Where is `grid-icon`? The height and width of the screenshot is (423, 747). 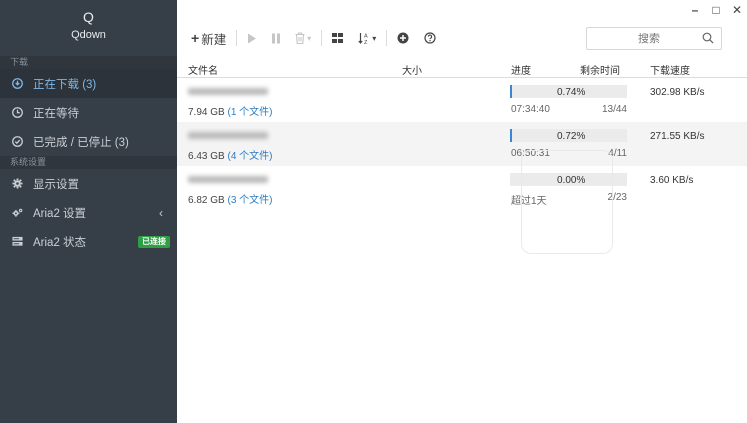 grid-icon is located at coordinates (338, 38).